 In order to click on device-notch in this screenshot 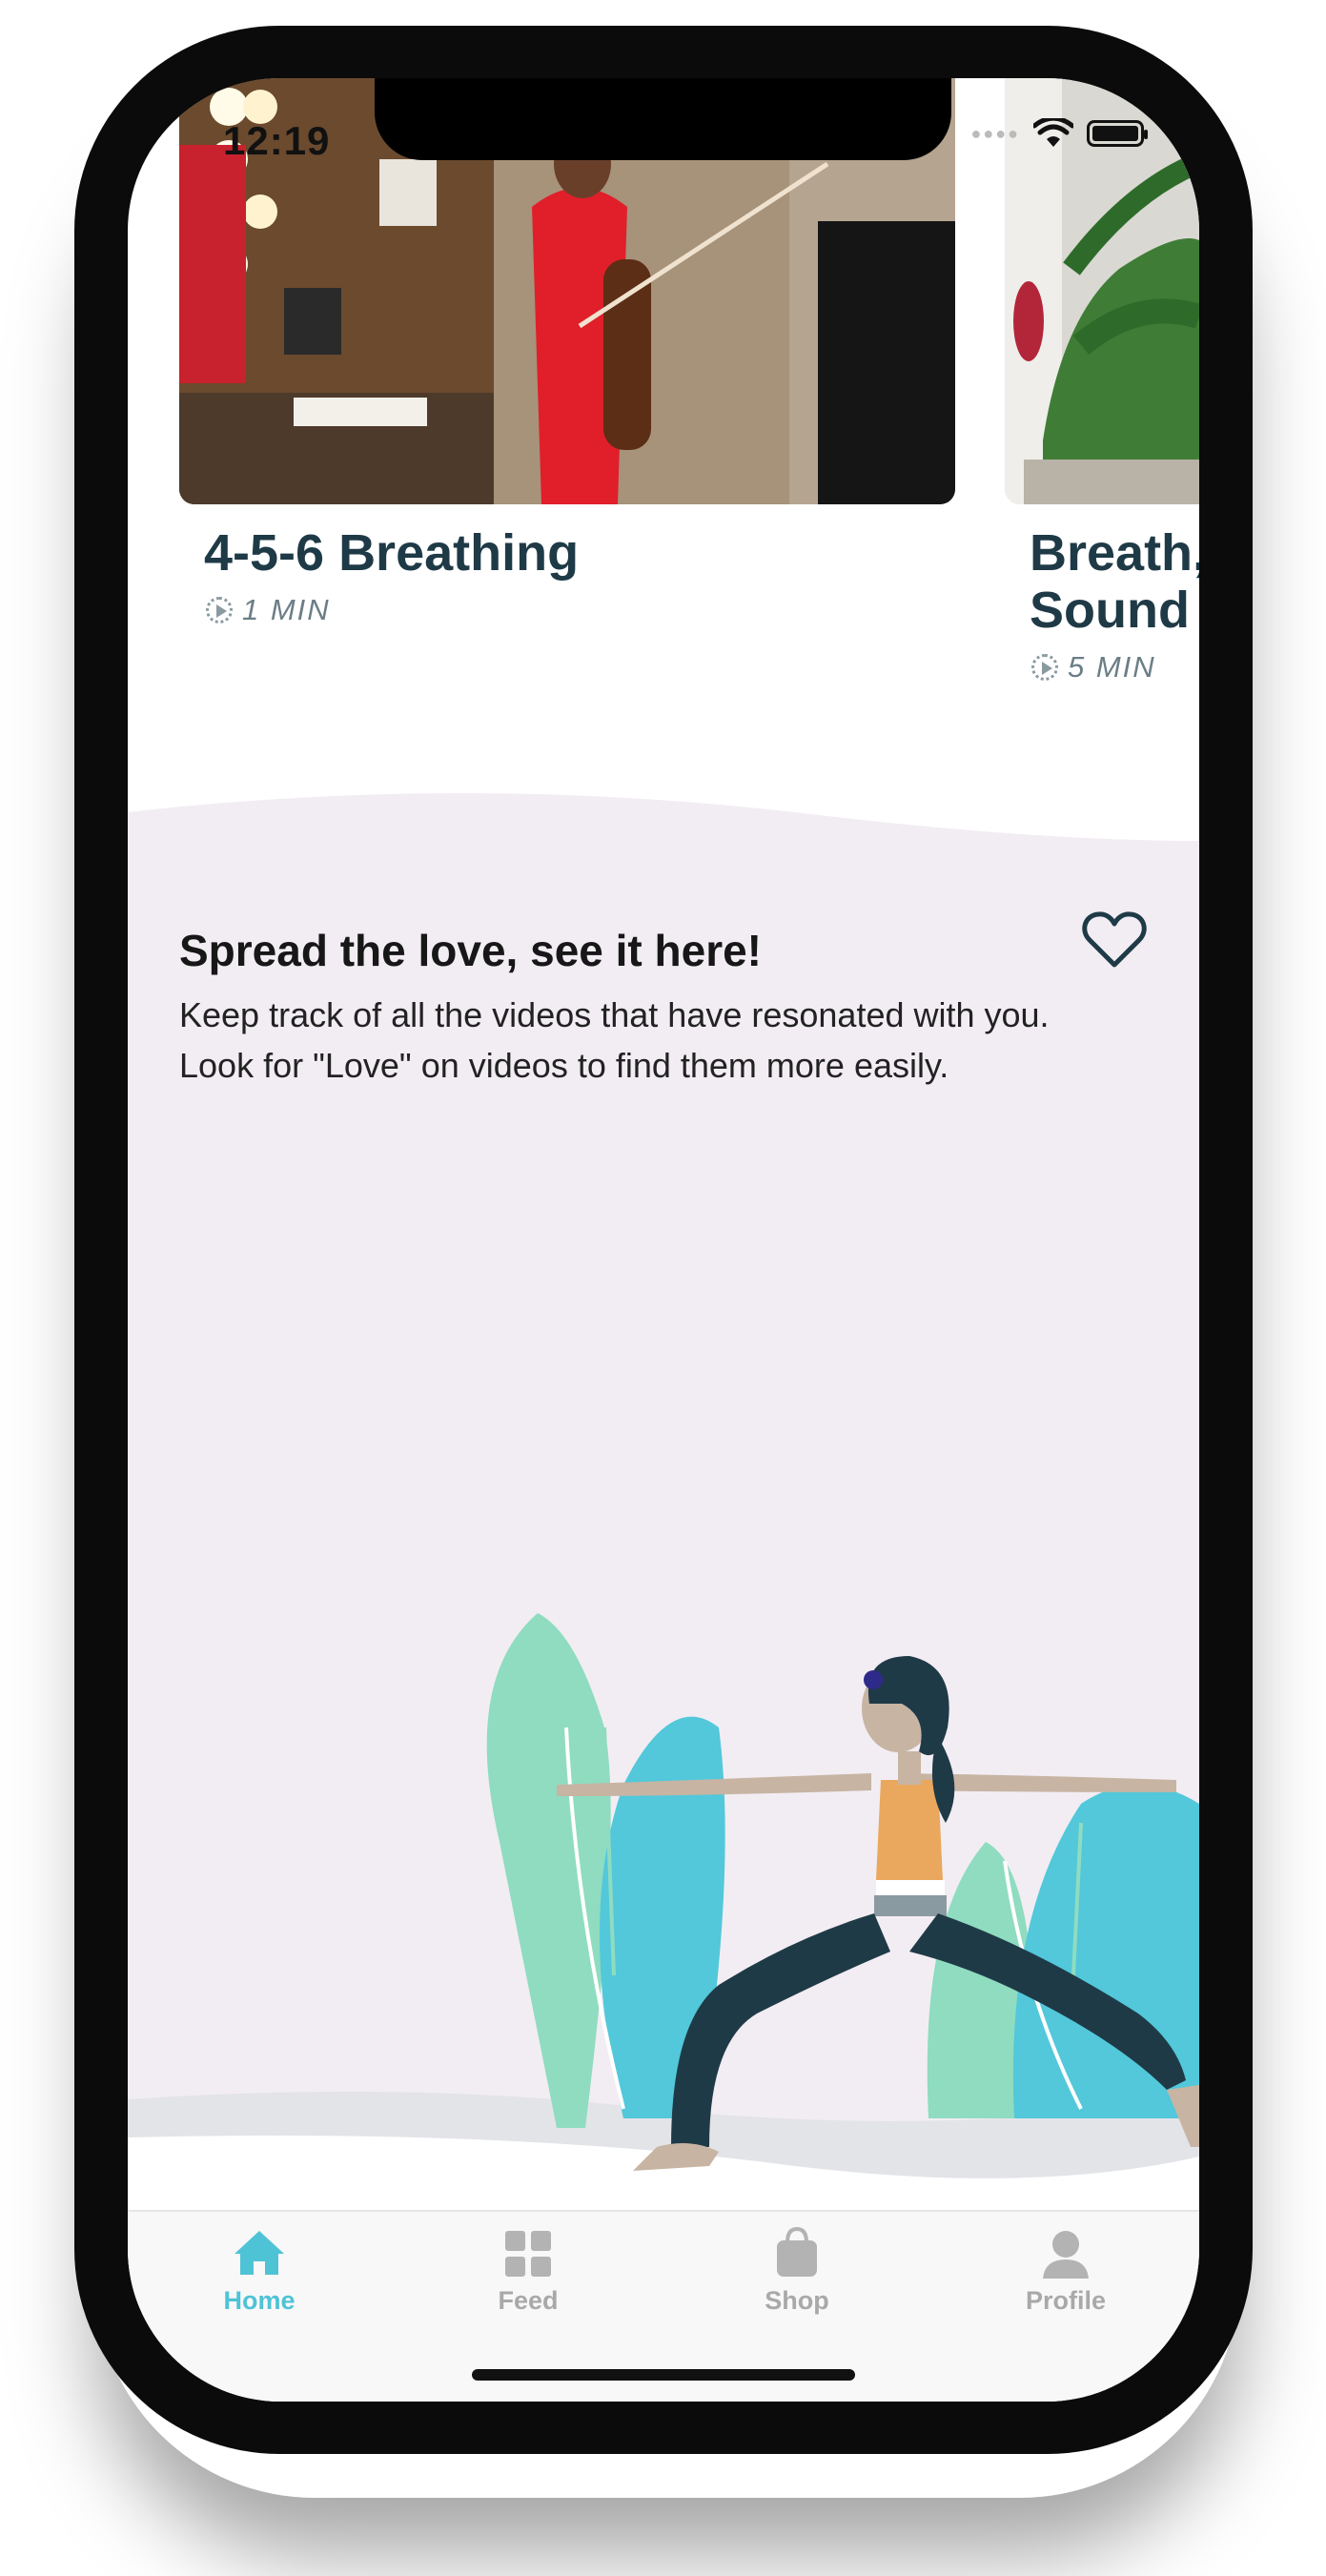, I will do `click(663, 119)`.